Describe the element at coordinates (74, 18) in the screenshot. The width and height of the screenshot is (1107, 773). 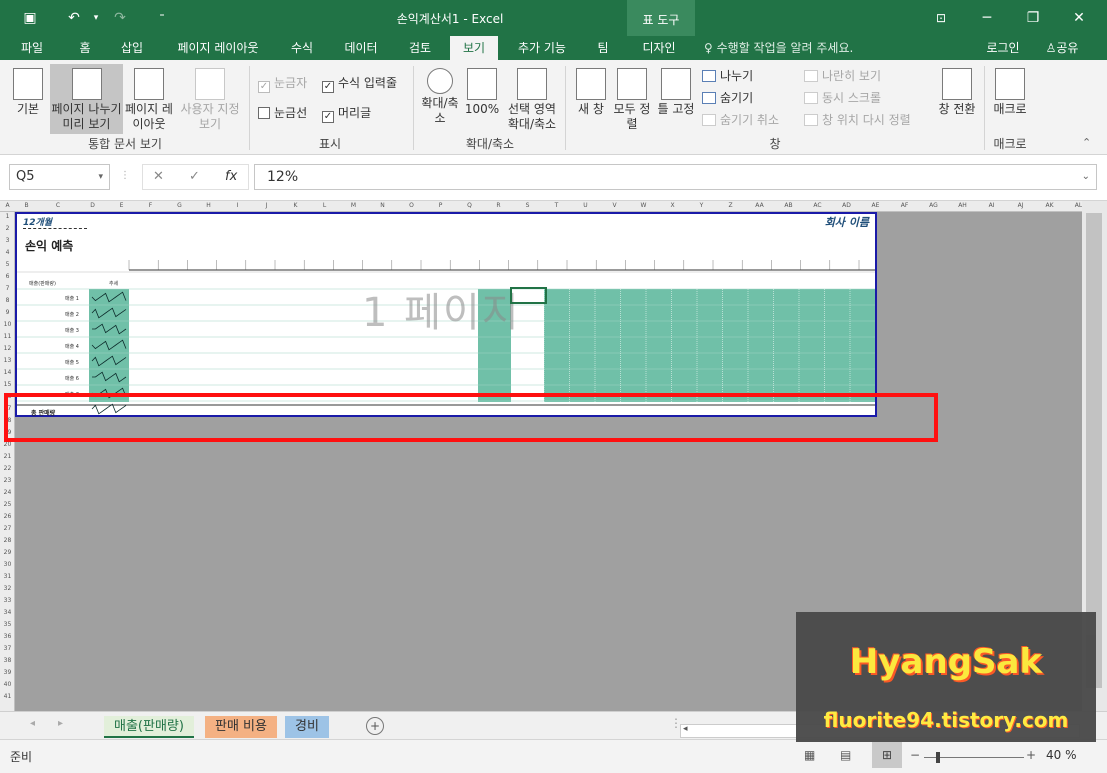
I see `undo-icon: ↶` at that location.